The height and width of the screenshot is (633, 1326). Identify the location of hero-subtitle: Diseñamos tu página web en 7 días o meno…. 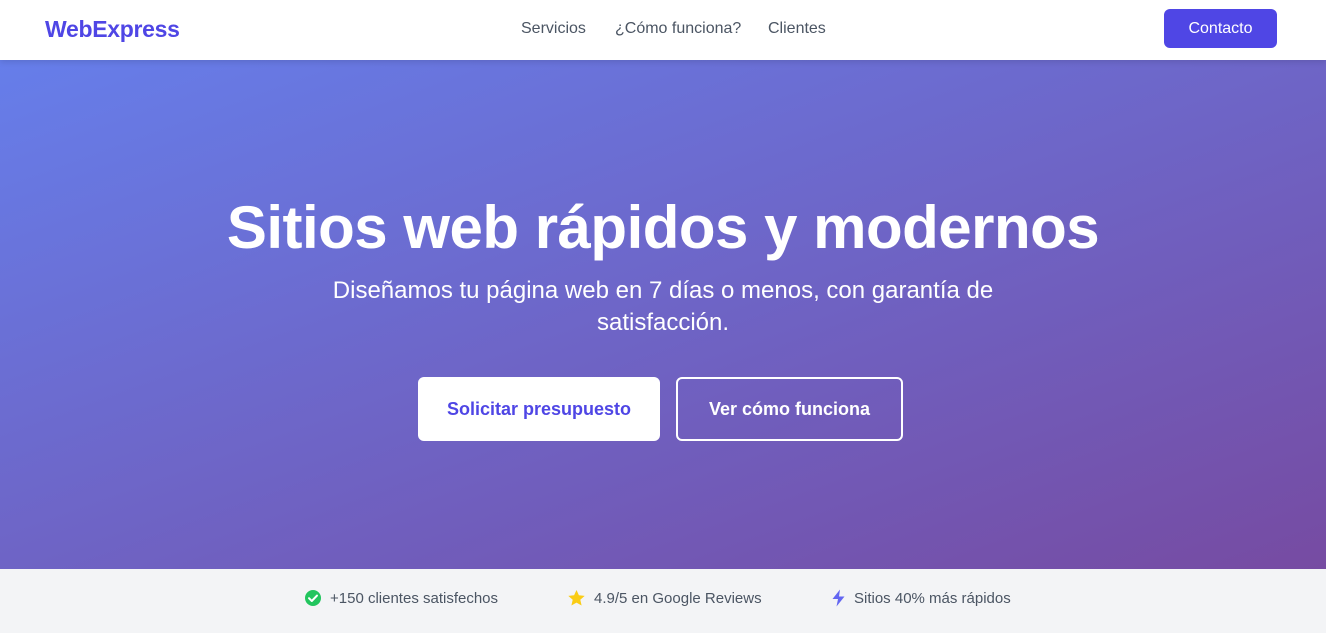
(663, 306).